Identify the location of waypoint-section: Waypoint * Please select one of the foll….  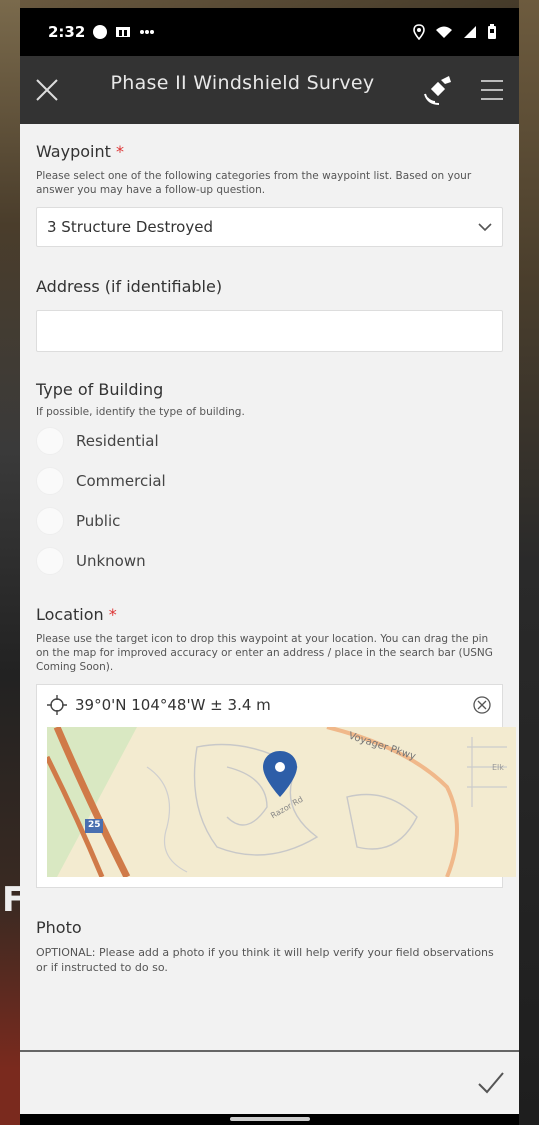
(269, 185).